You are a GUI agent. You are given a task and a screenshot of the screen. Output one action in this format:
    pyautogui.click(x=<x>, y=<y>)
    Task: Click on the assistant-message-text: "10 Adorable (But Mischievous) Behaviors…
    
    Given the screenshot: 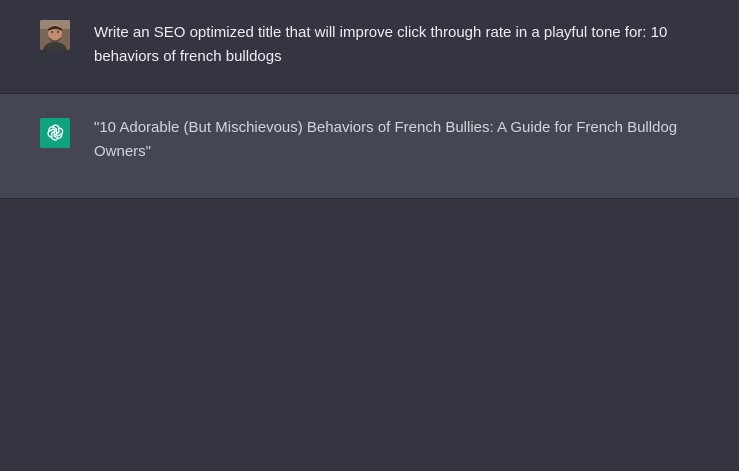 What is the action you would take?
    pyautogui.click(x=386, y=139)
    